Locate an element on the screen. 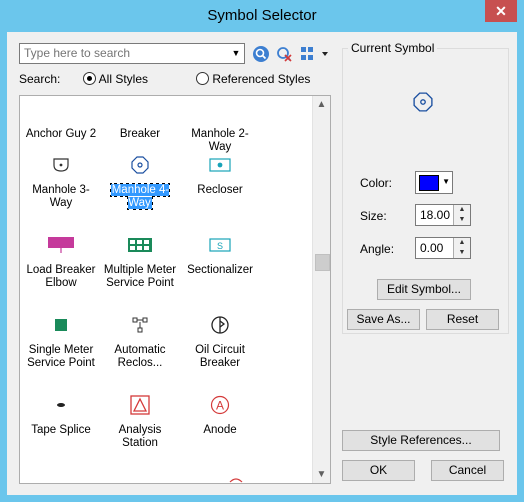  window-title: Symbol Selector is located at coordinates (262, 15).